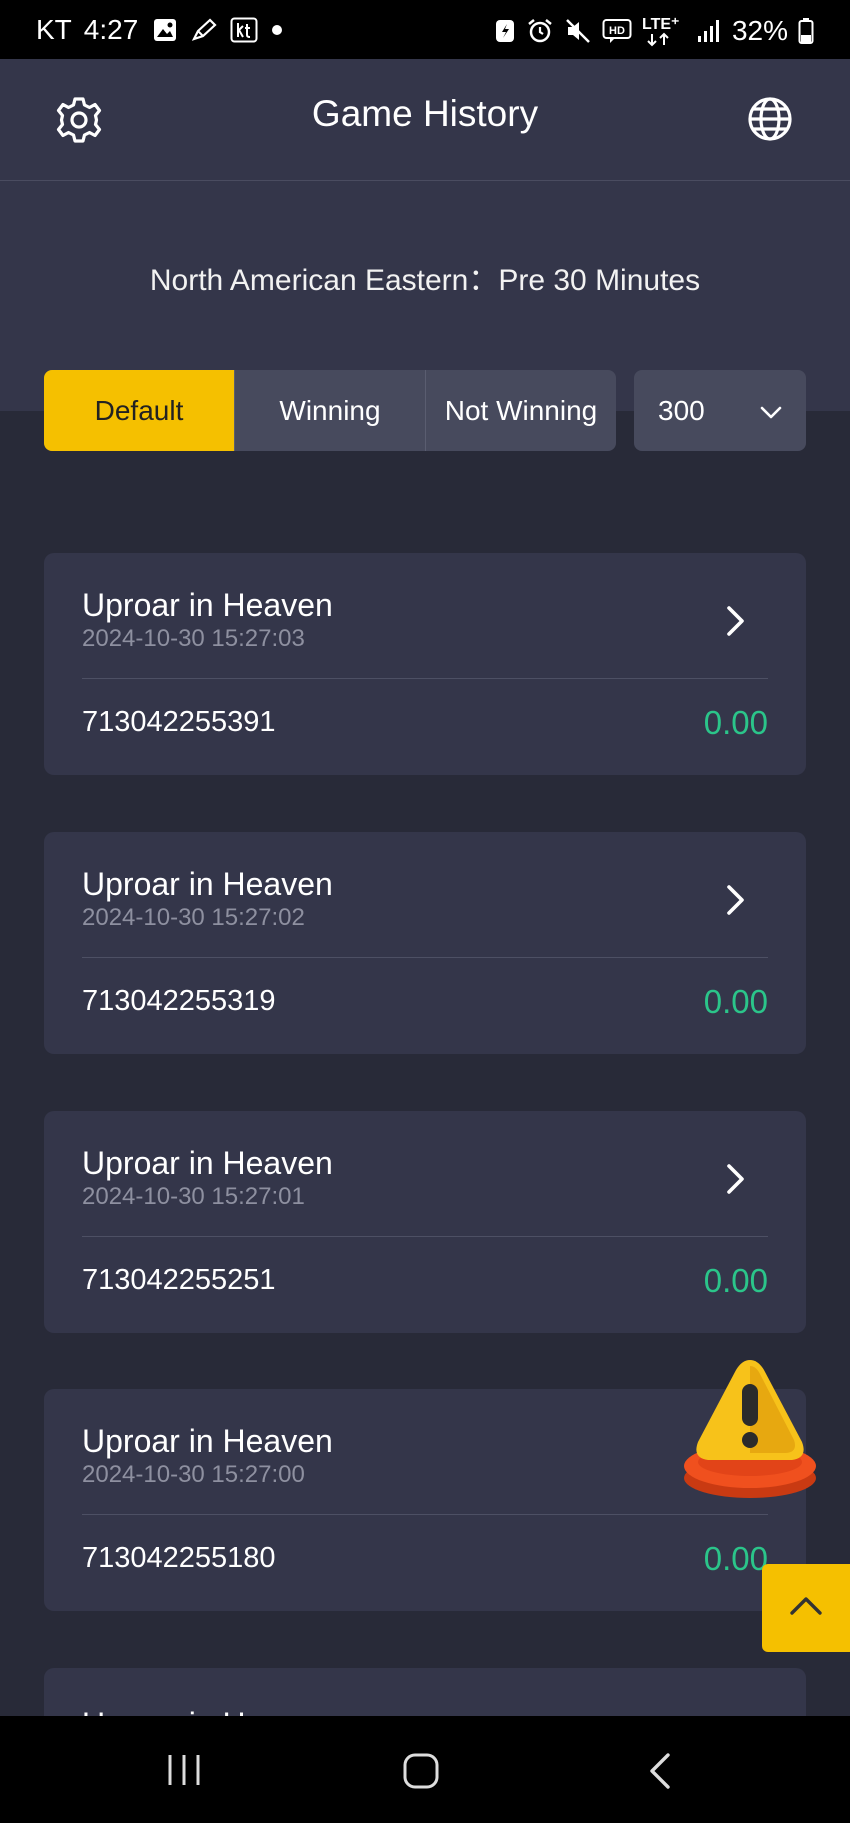  I want to click on tab-default: Default, so click(139, 410).